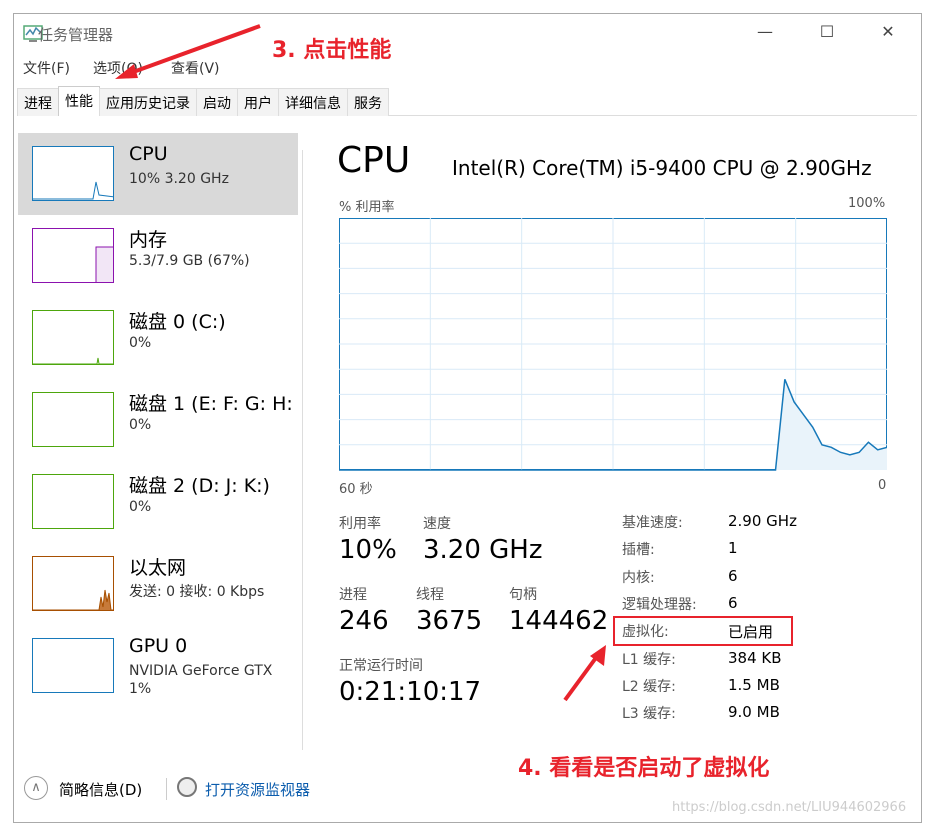 The height and width of the screenshot is (828, 934). What do you see at coordinates (762, 521) in the screenshot?
I see `spec-value: 2.90 GHz` at bounding box center [762, 521].